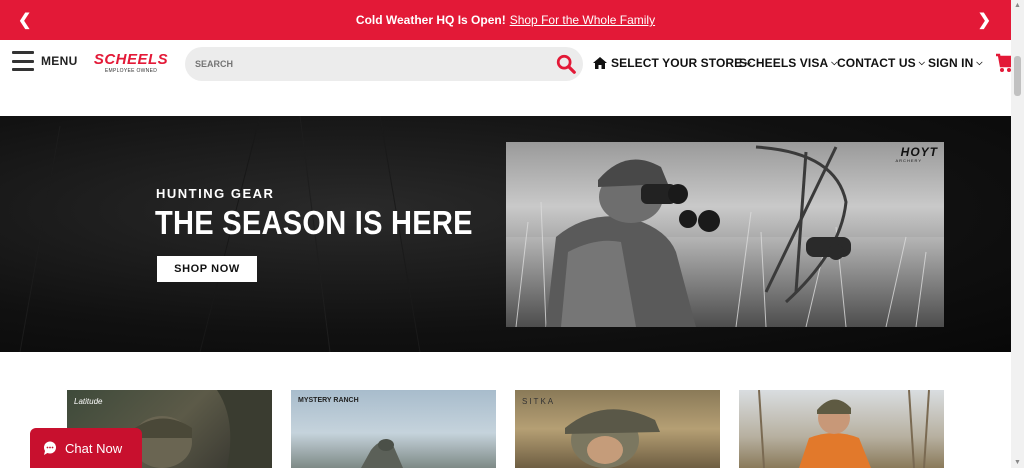  What do you see at coordinates (131, 59) in the screenshot?
I see `logo-name: SCHEELS` at bounding box center [131, 59].